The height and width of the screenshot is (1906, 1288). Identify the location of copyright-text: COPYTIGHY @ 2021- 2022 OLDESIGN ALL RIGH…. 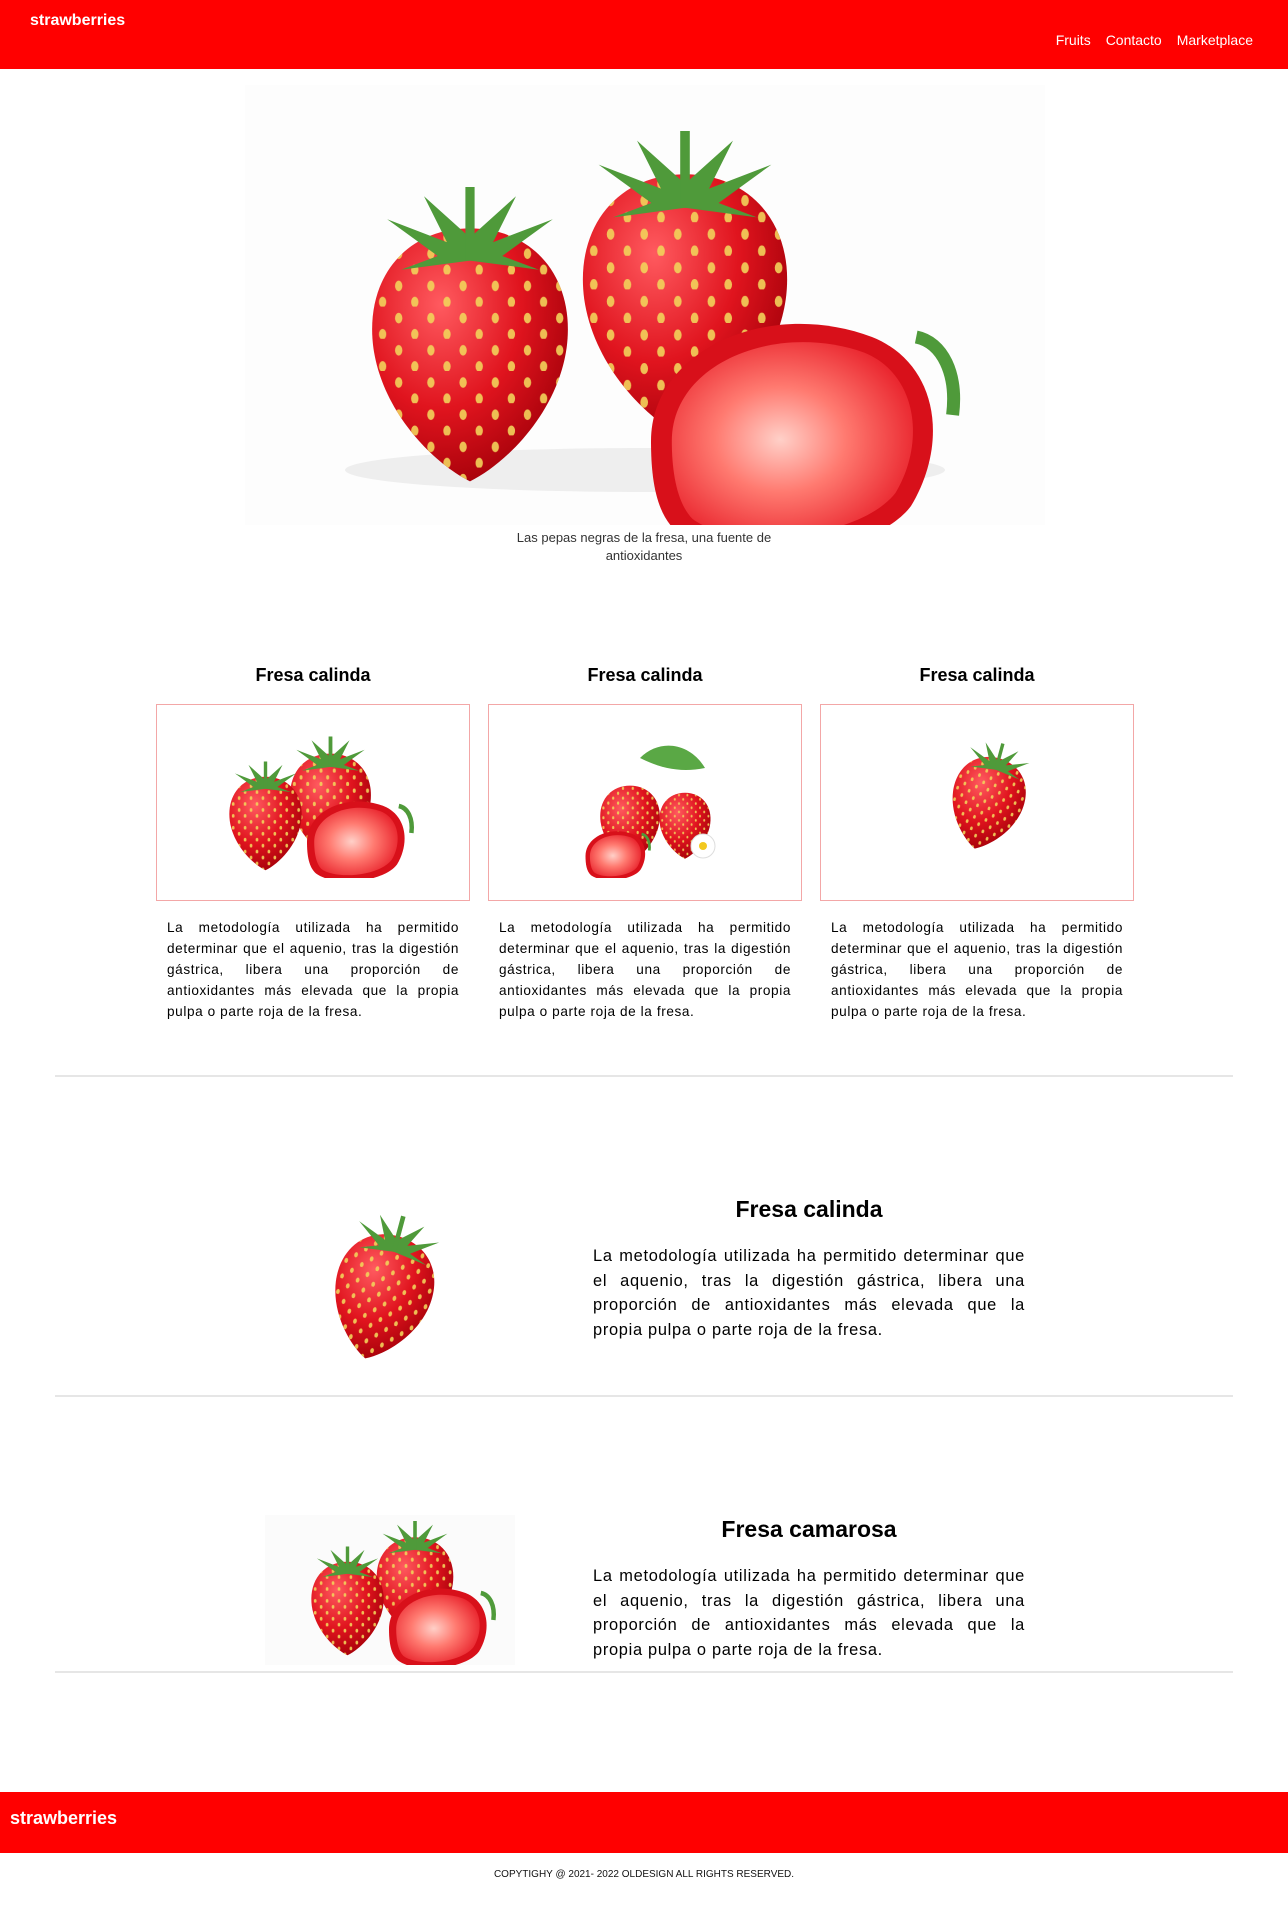
(644, 1874).